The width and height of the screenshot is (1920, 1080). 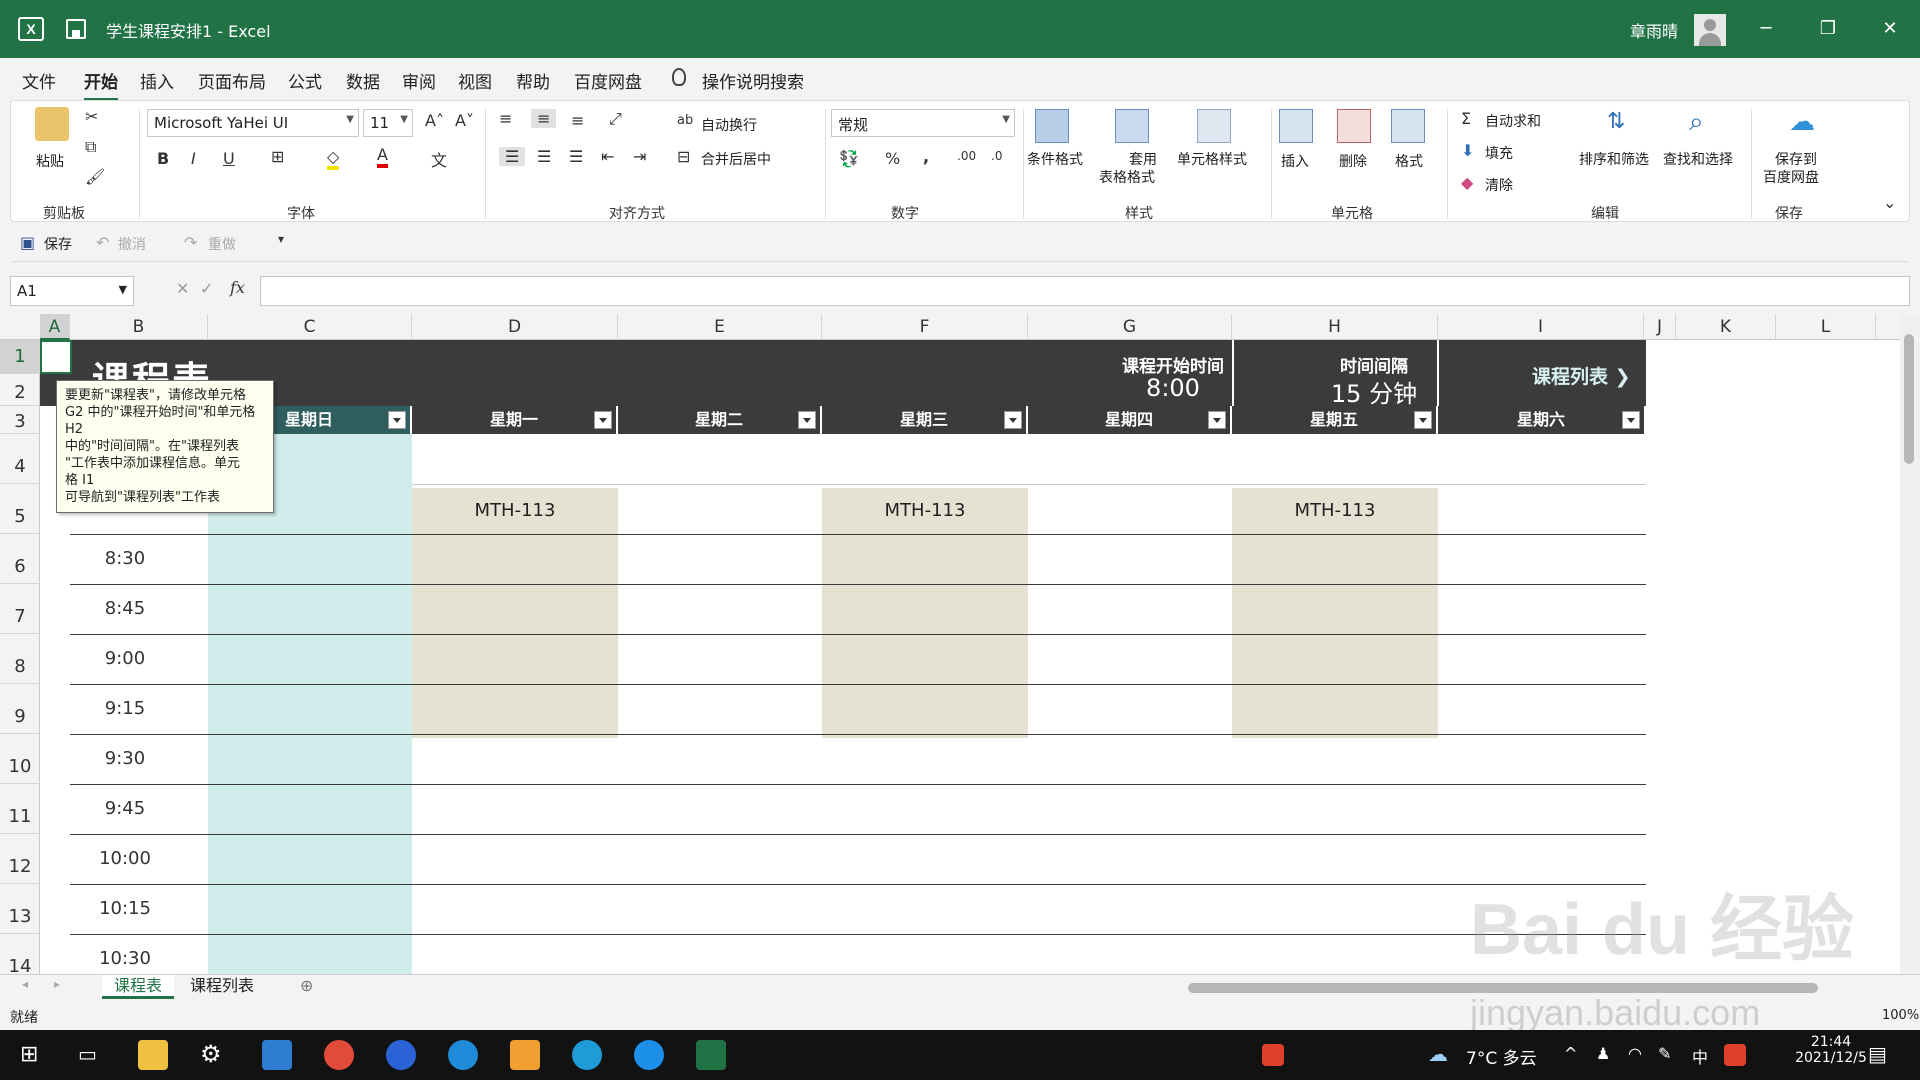 I want to click on save-netdisk-line2: 百度网盘, so click(x=1791, y=177).